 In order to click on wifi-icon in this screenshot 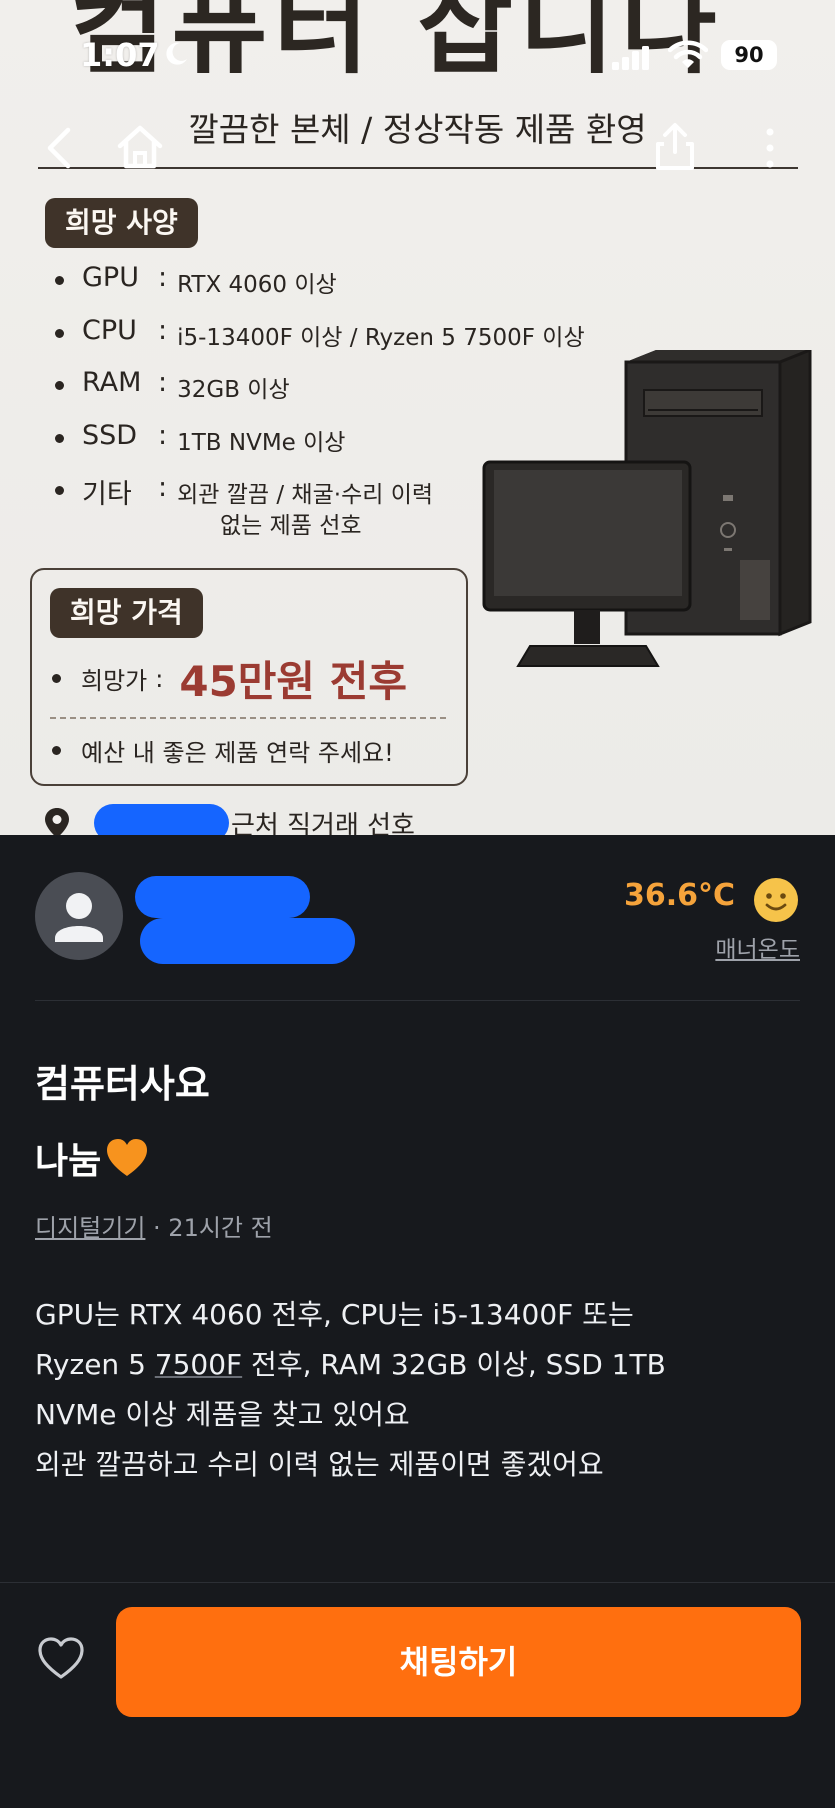, I will do `click(688, 54)`.